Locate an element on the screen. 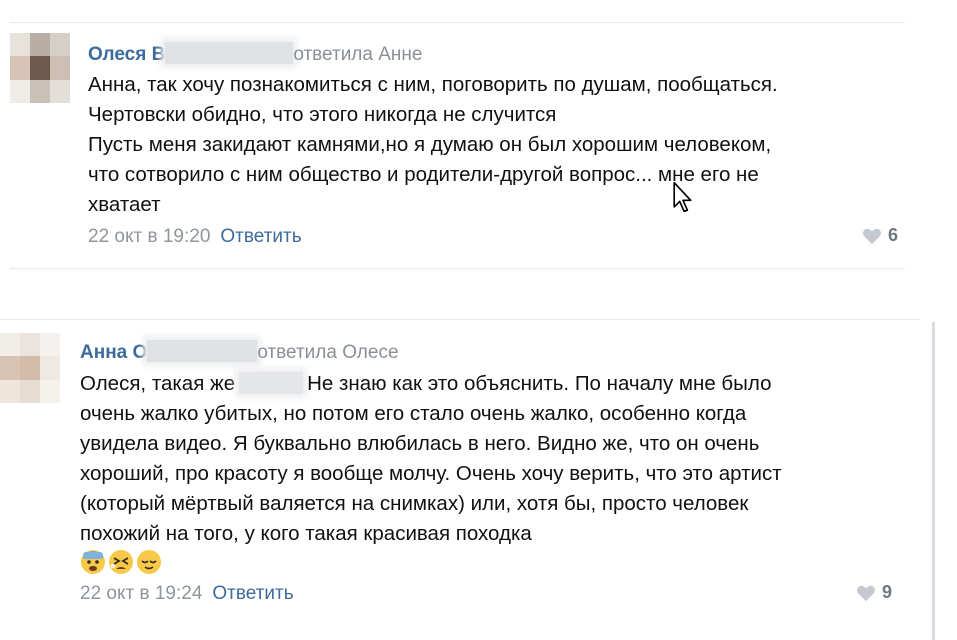  emoji-row is located at coordinates (121, 562).